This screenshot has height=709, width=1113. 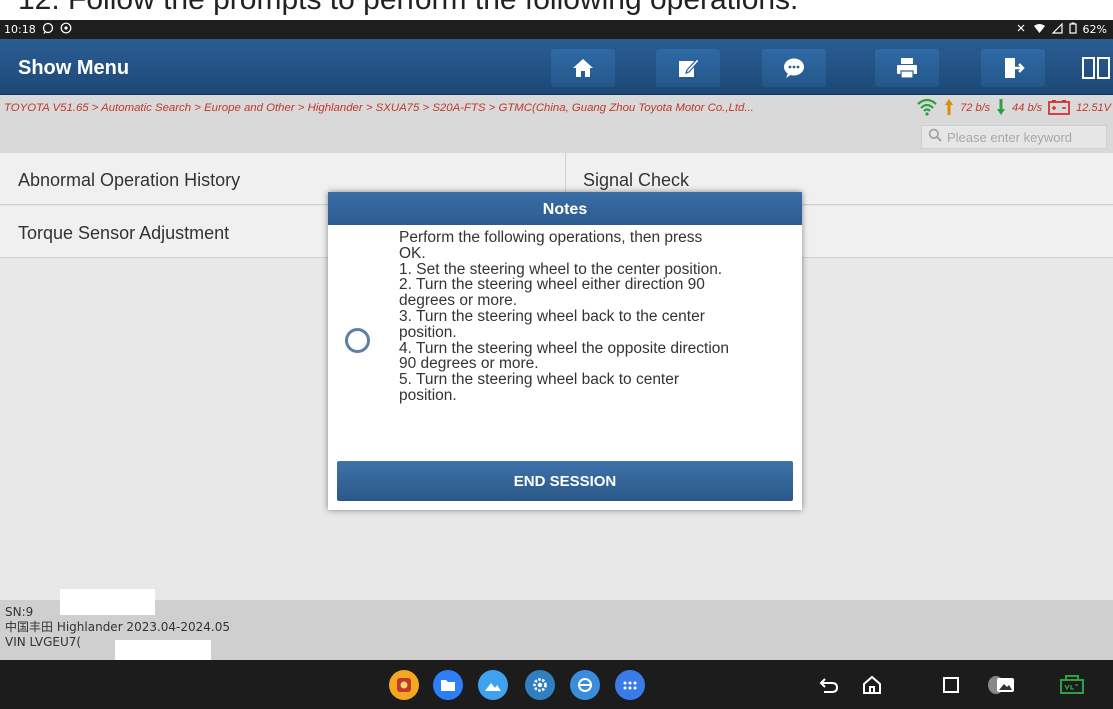 What do you see at coordinates (829, 685) in the screenshot?
I see `back-icon` at bounding box center [829, 685].